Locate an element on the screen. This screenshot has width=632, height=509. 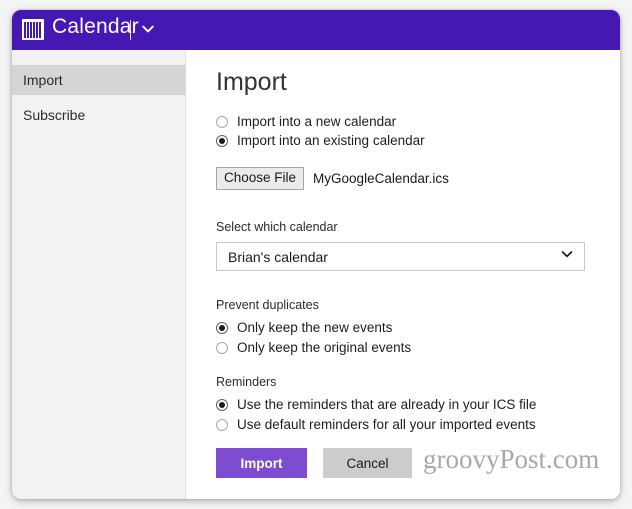
radio-import-new-calendar: Import into a new calendar is located at coordinates (306, 121).